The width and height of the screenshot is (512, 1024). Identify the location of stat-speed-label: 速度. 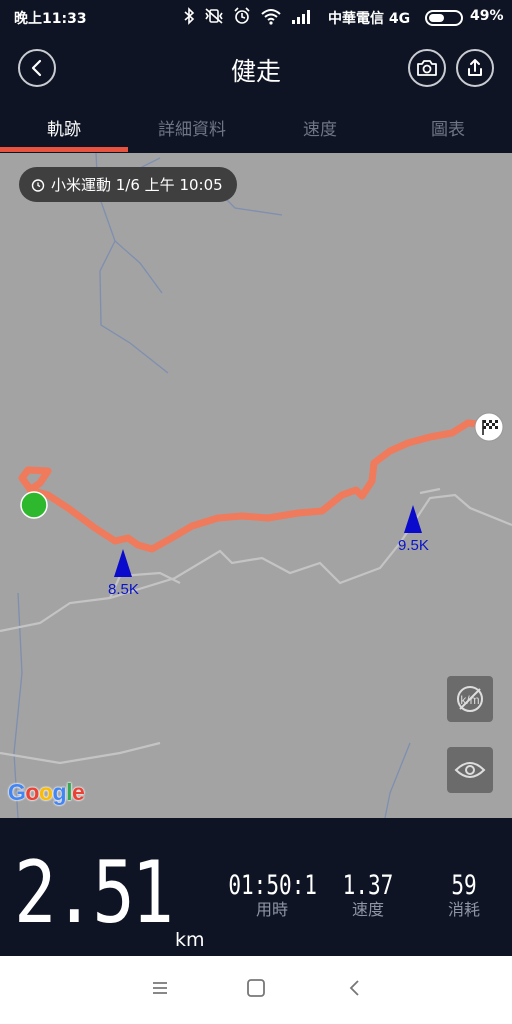
(367, 909).